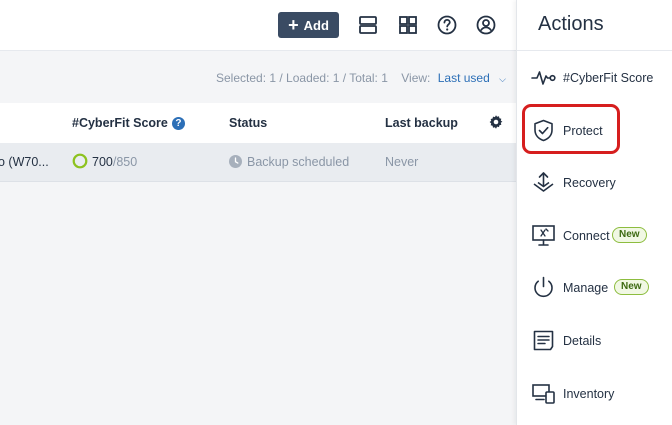  Describe the element at coordinates (447, 25) in the screenshot. I see `help-icon` at that location.